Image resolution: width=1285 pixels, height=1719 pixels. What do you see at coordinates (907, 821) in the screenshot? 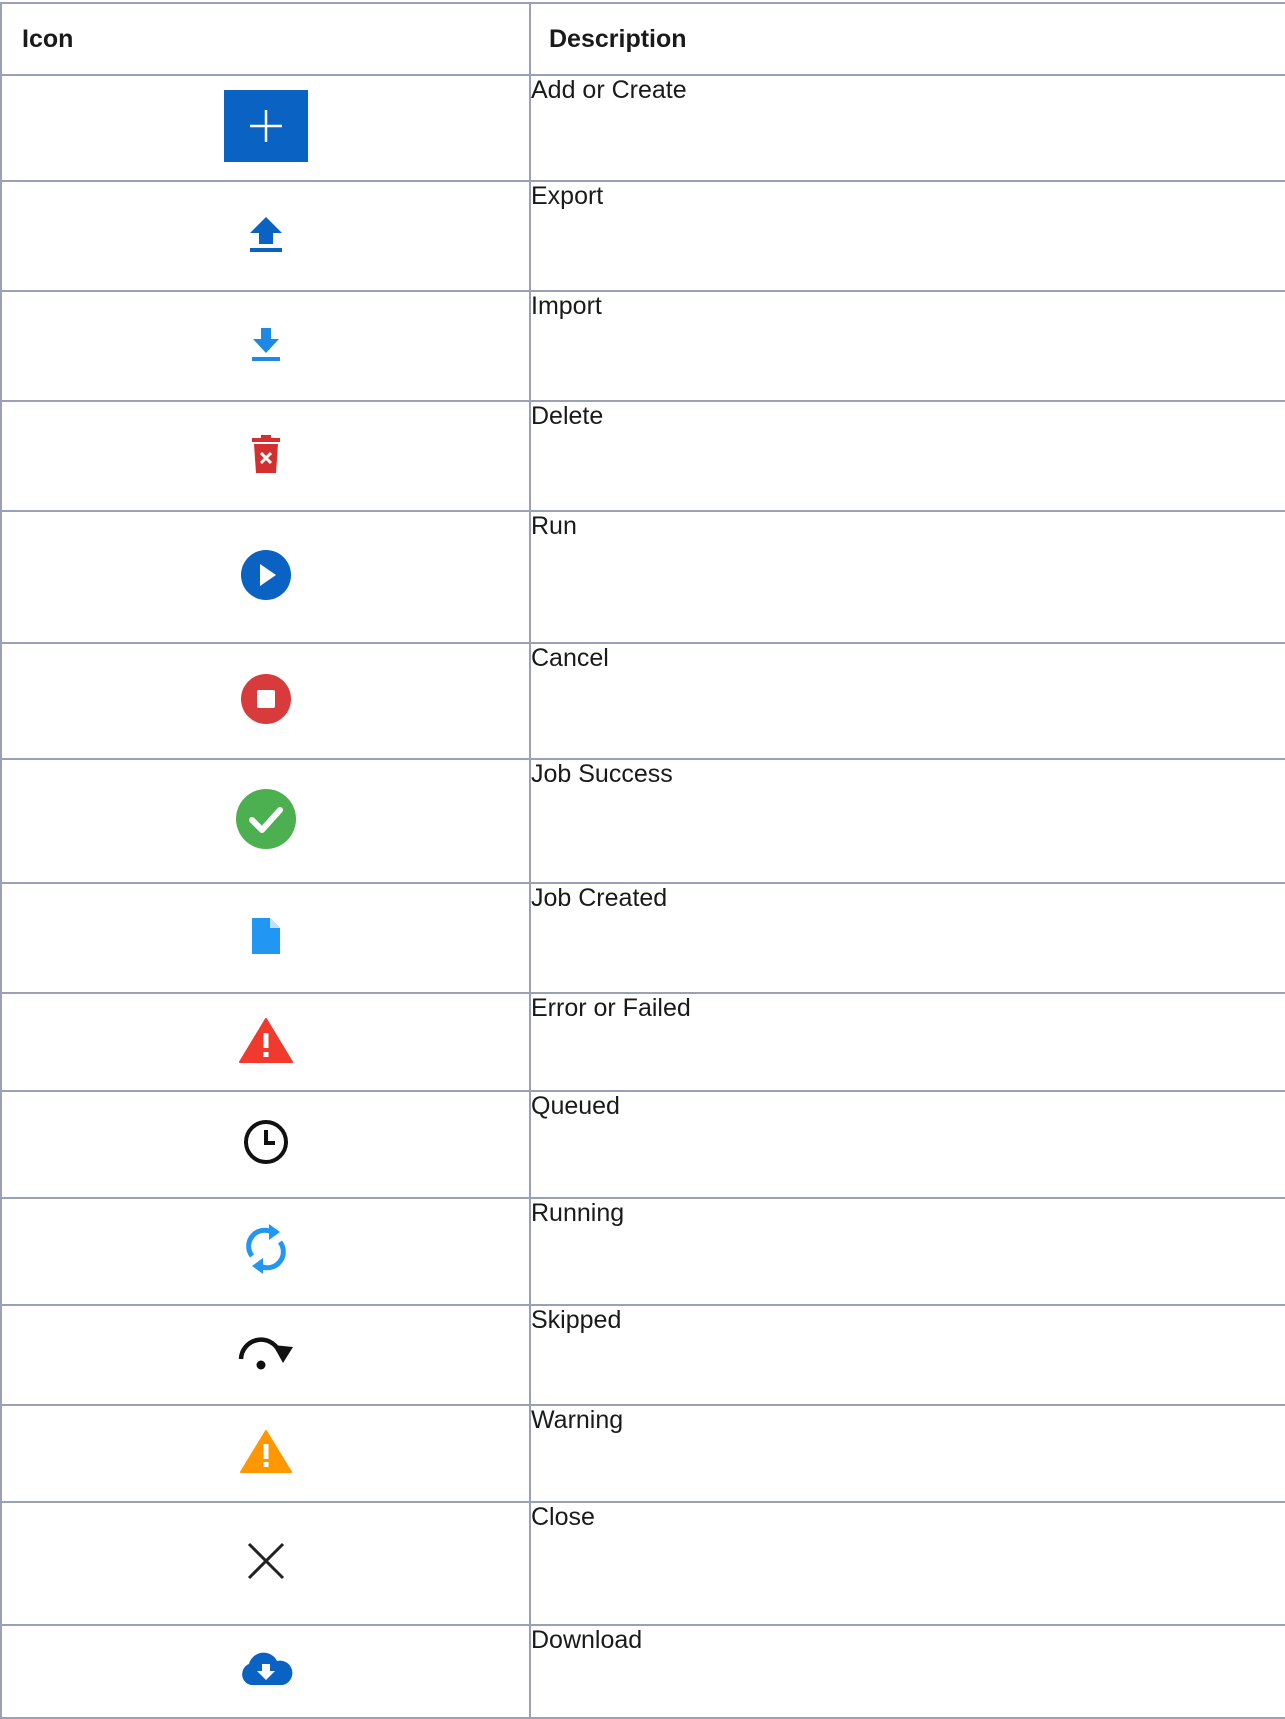
I see `description-cell: Job Success` at bounding box center [907, 821].